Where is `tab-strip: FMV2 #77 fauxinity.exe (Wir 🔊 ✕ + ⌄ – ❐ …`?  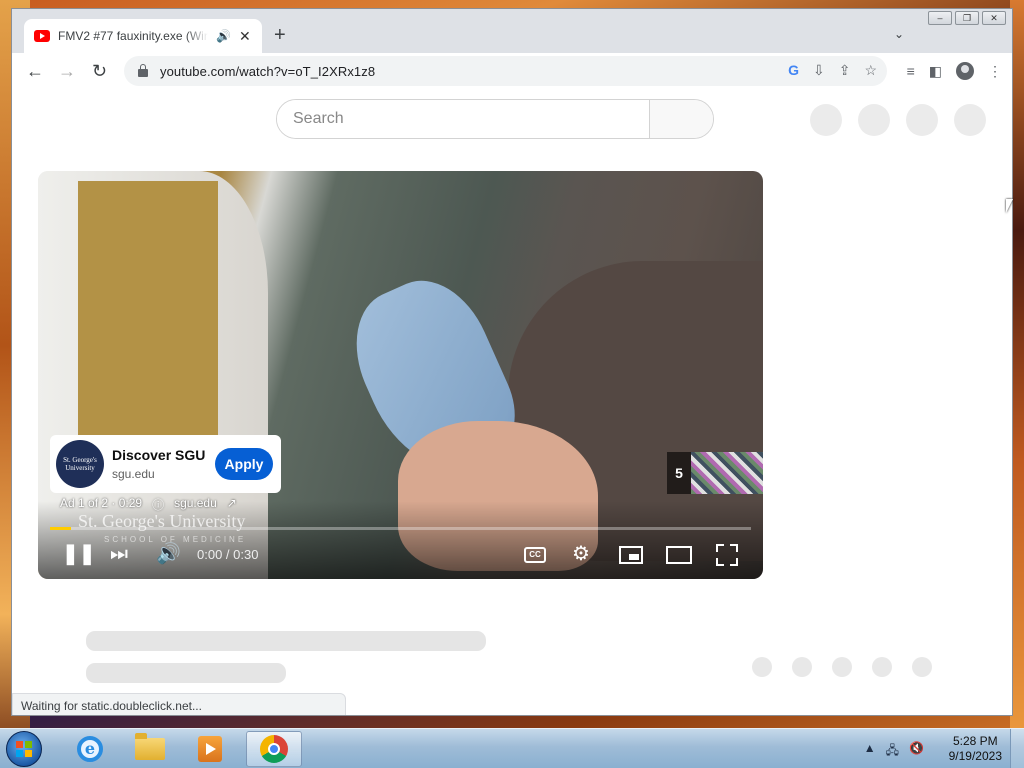
tab-strip: FMV2 #77 fauxinity.exe (Wir 🔊 ✕ + ⌄ – ❐ … is located at coordinates (512, 31).